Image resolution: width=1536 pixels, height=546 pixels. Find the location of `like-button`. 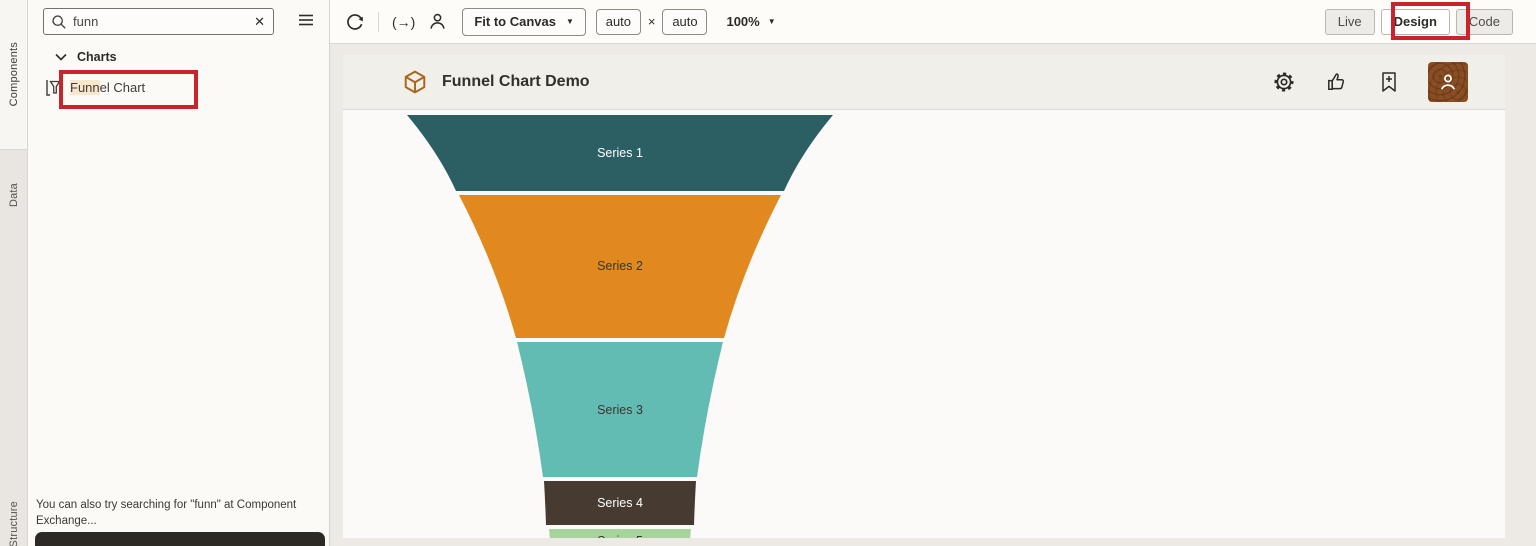

like-button is located at coordinates (1337, 82).